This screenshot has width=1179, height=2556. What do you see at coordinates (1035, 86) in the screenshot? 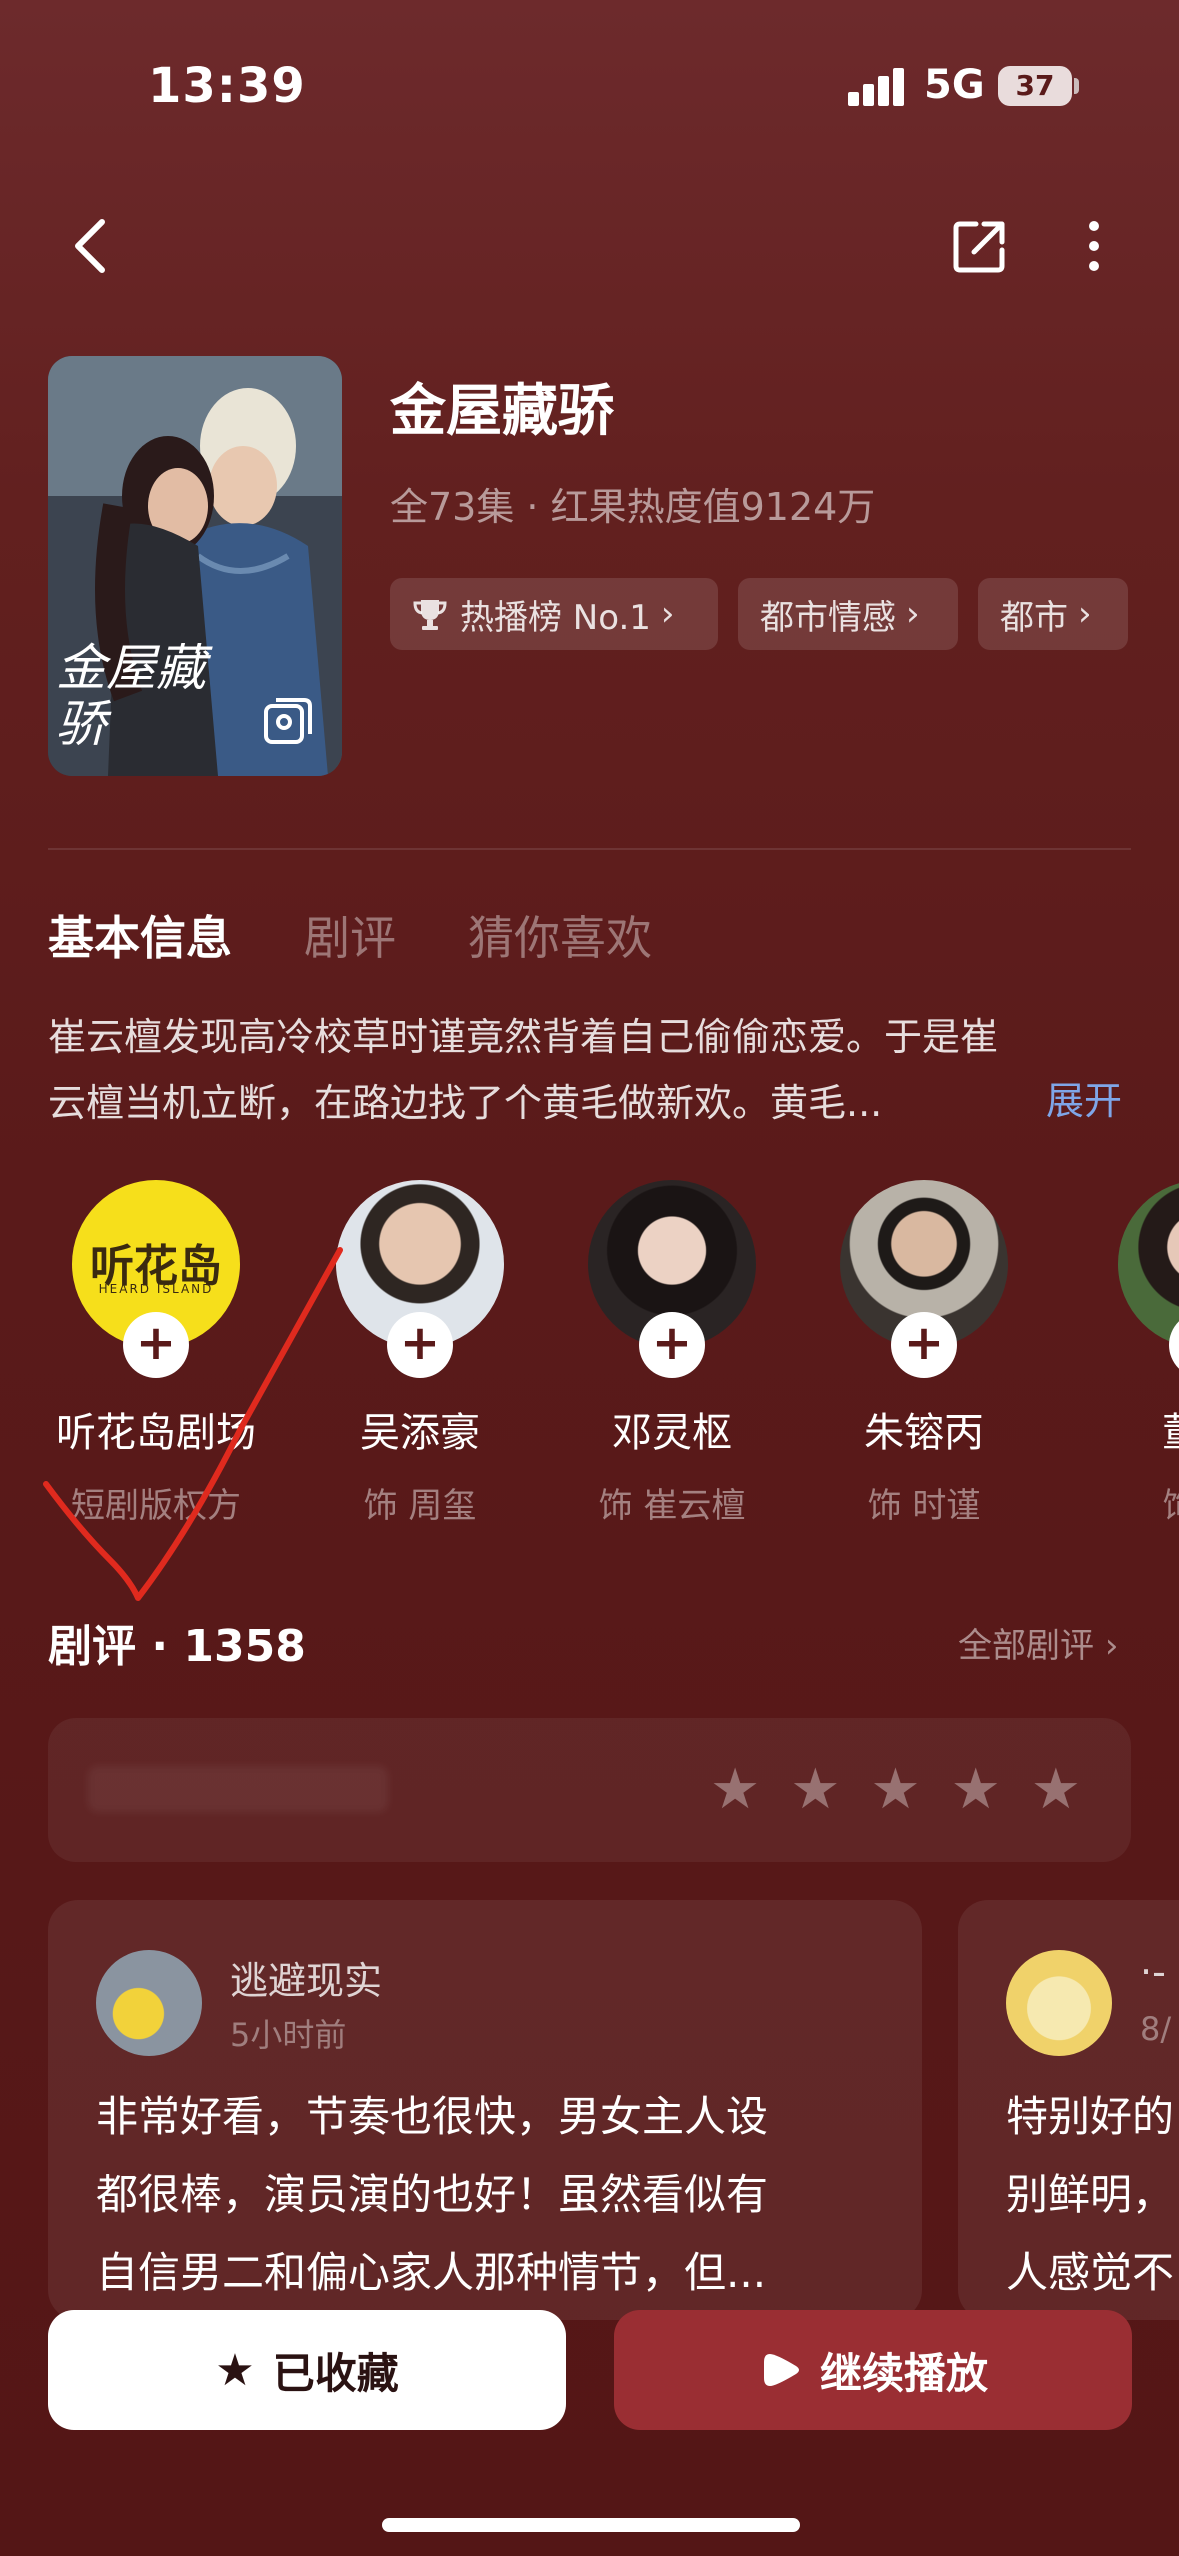
I see `battery-icon: 37` at bounding box center [1035, 86].